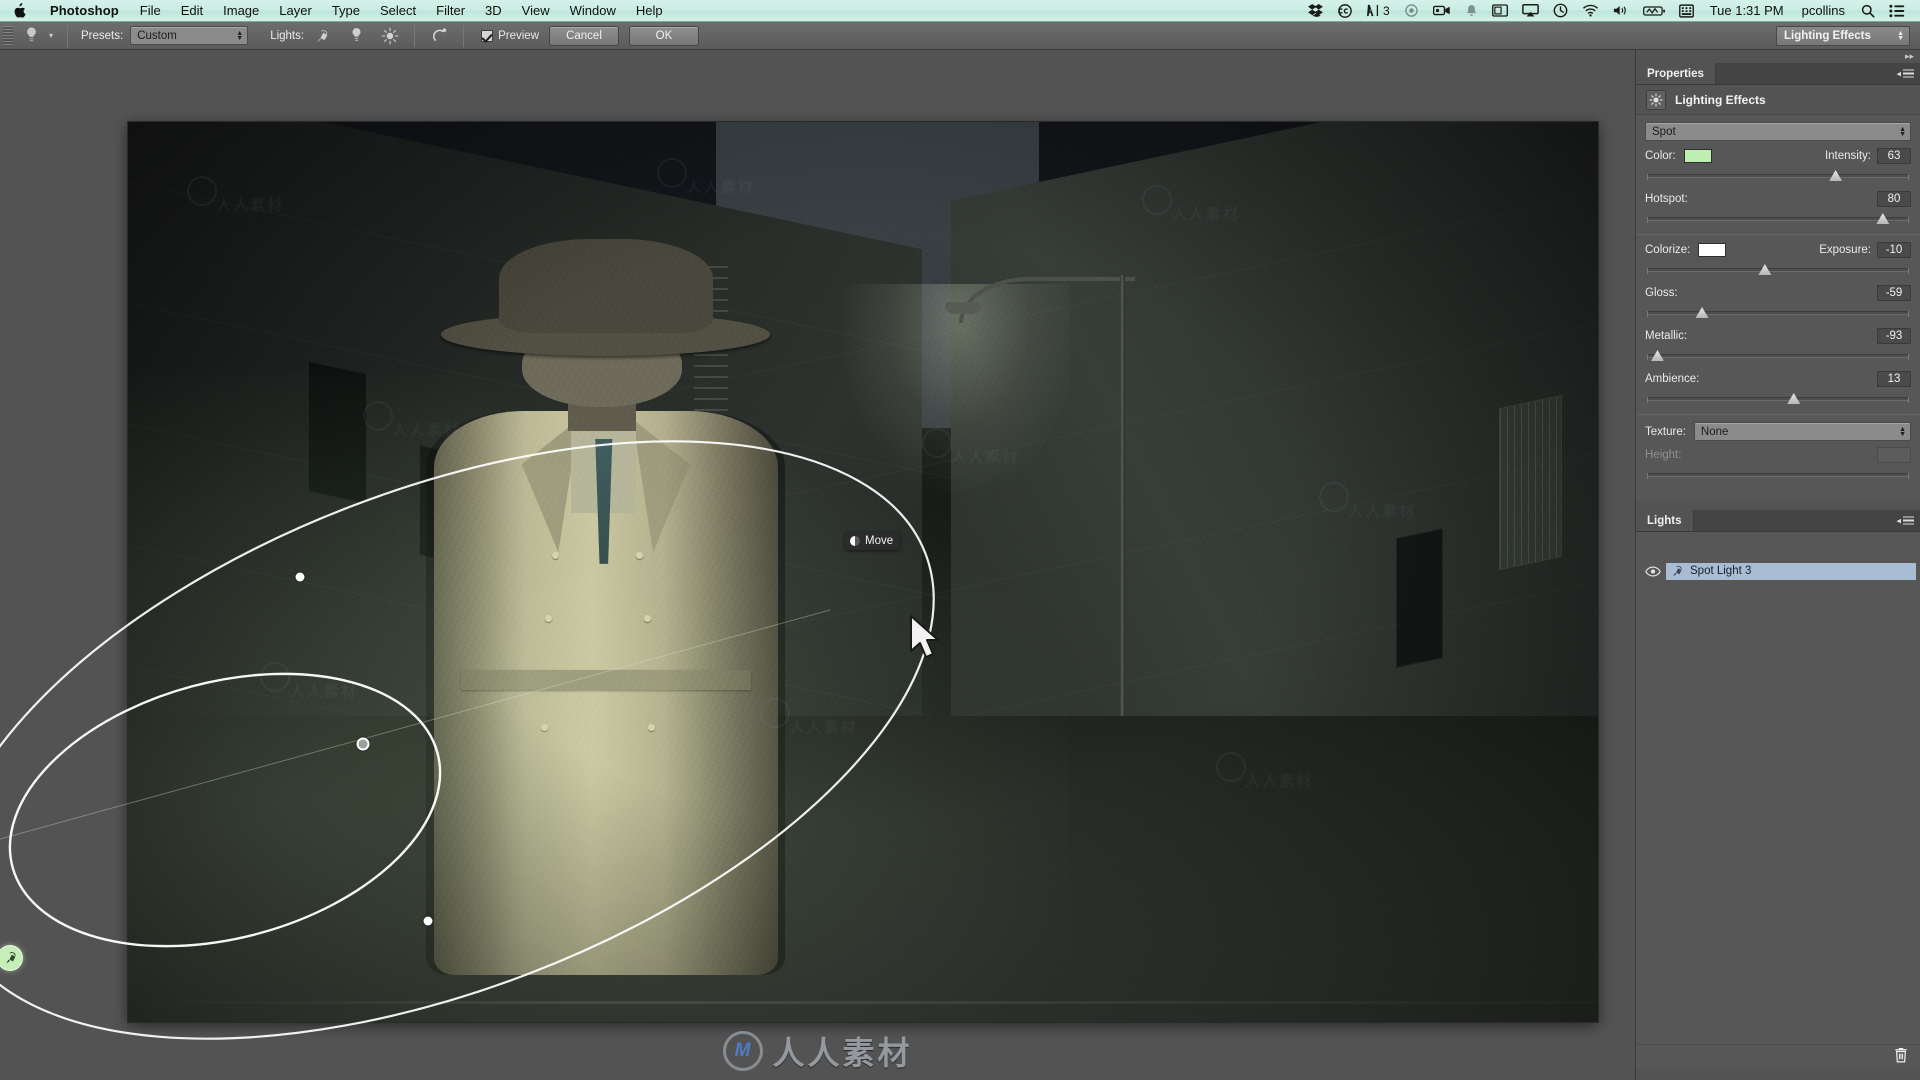 Image resolution: width=1920 pixels, height=1080 pixels. Describe the element at coordinates (287, 35) in the screenshot. I see `lights-label: Lights:` at that location.